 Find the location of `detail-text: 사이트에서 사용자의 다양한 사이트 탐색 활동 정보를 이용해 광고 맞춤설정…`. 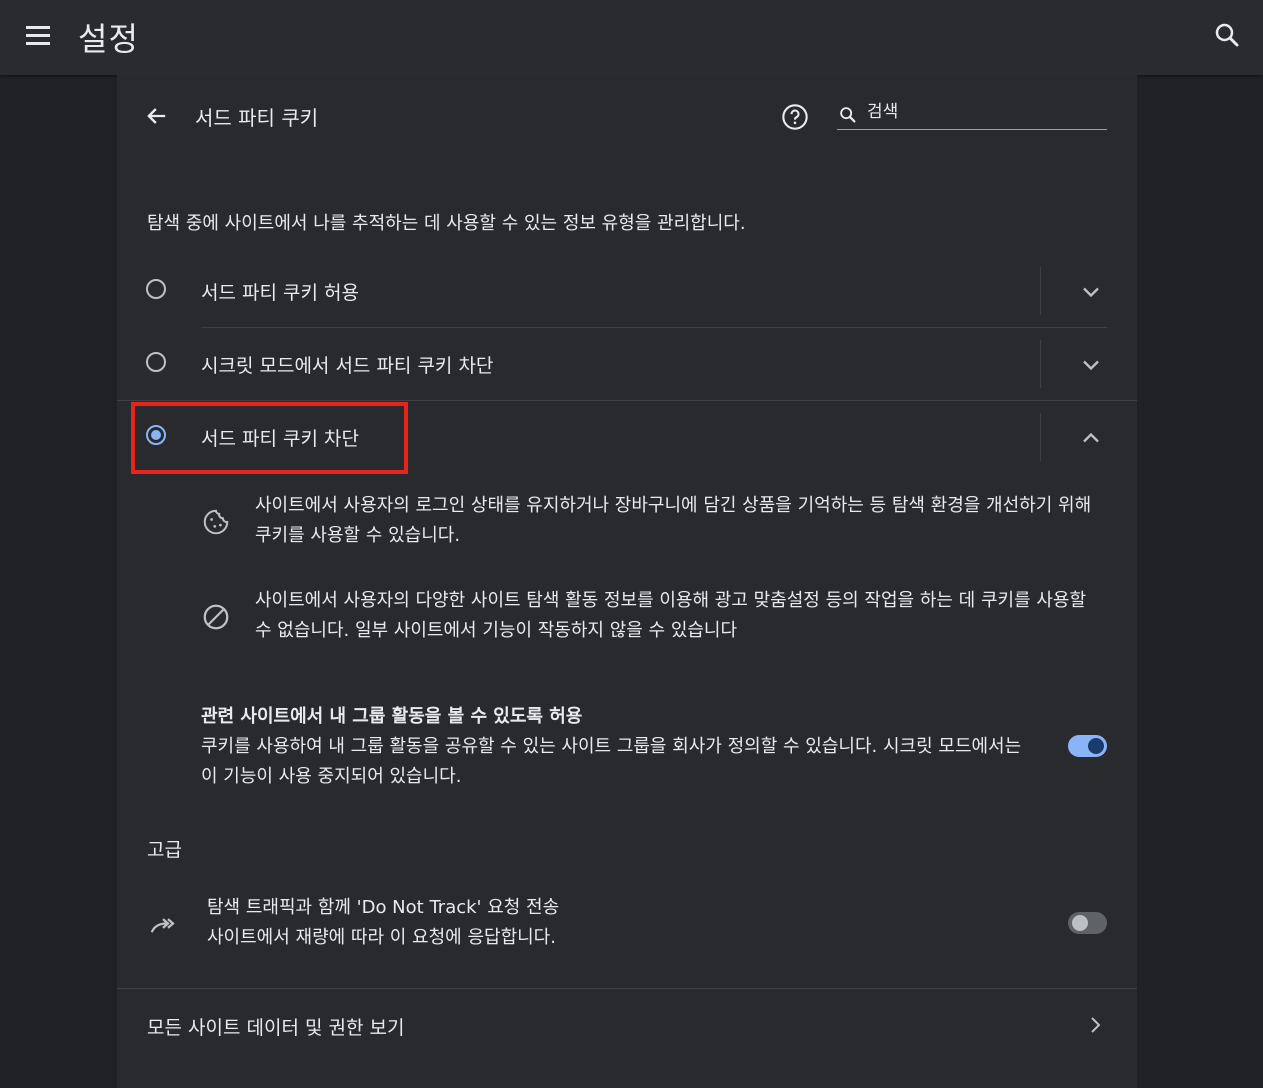

detail-text: 사이트에서 사용자의 다양한 사이트 탐색 활동 정보를 이용해 광고 맞춤설정… is located at coordinates (671, 615).